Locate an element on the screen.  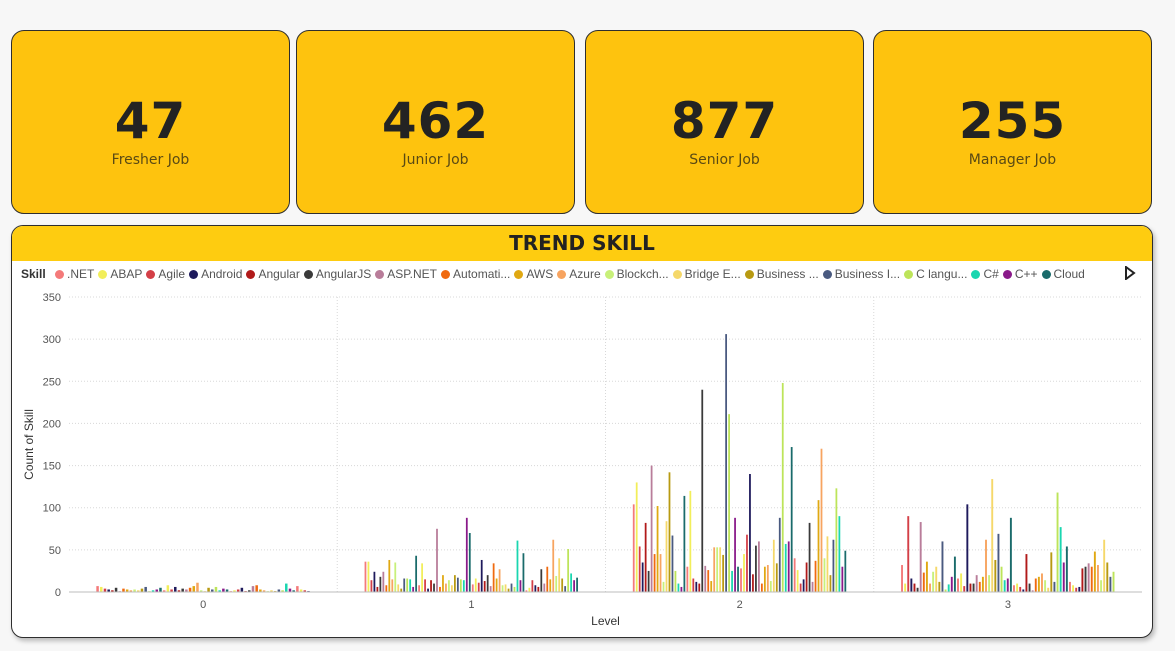
kpi-label: Fresher Job is located at coordinates (150, 160).